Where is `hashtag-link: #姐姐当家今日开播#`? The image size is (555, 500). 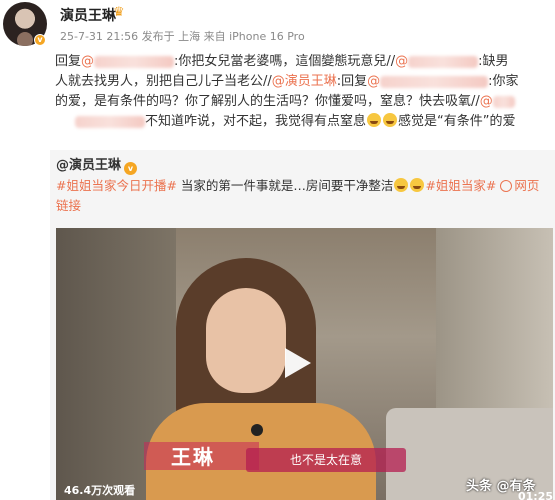
hashtag-link: #姐姐当家今日开播# is located at coordinates (116, 185).